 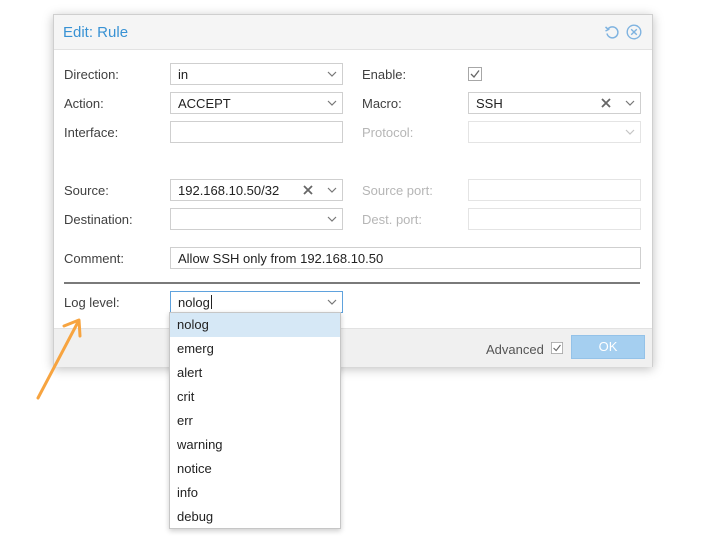 What do you see at coordinates (256, 302) in the screenshot?
I see `log-level-select: nolog` at bounding box center [256, 302].